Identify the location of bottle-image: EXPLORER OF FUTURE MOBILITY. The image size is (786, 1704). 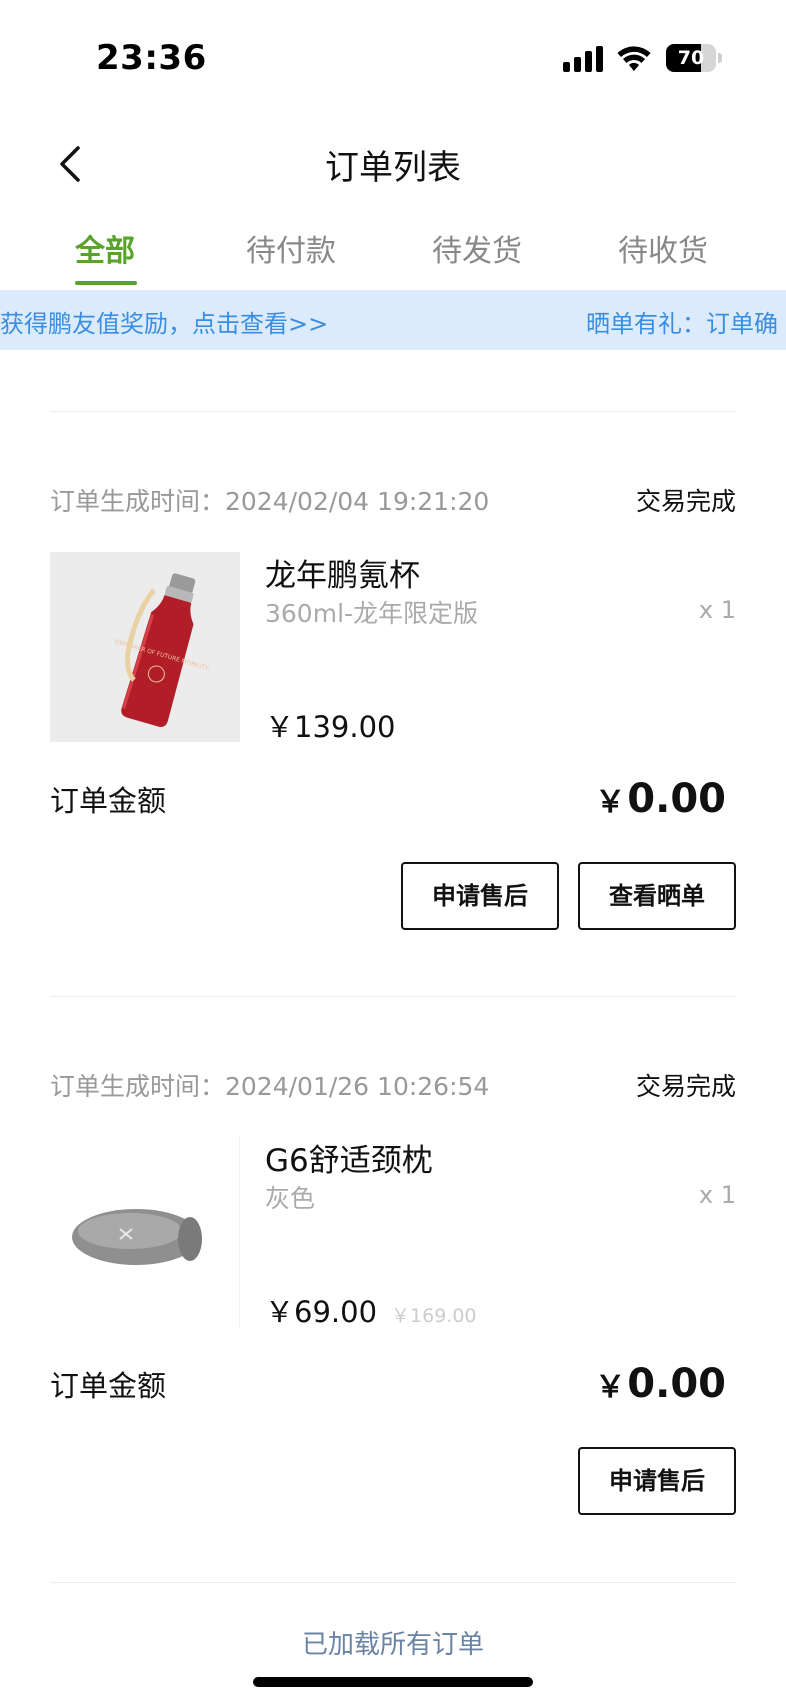
(145, 647).